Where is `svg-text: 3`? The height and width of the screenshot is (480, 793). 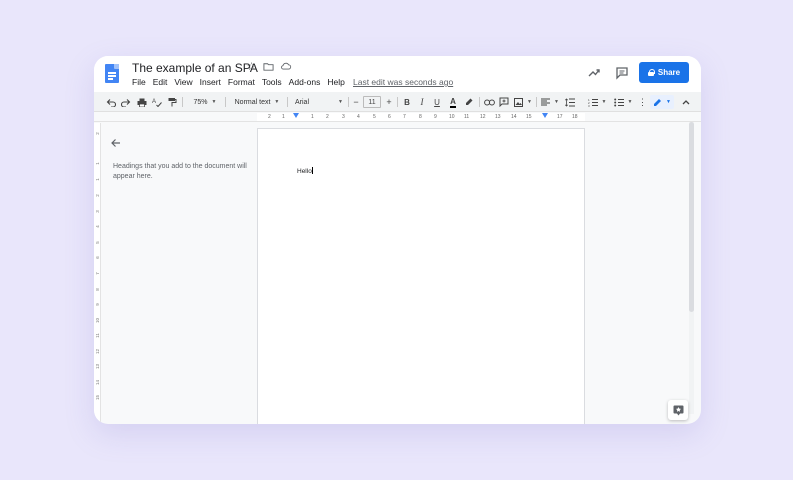
svg-text: 3 is located at coordinates (589, 105).